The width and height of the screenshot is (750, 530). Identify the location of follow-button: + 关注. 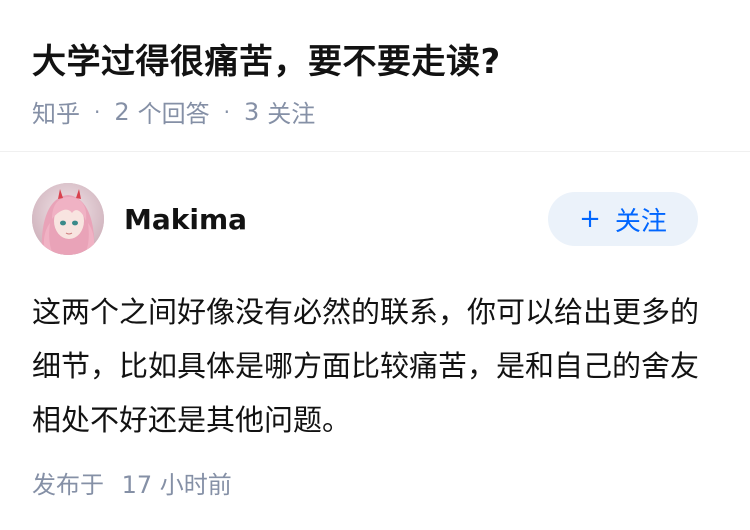
(623, 219).